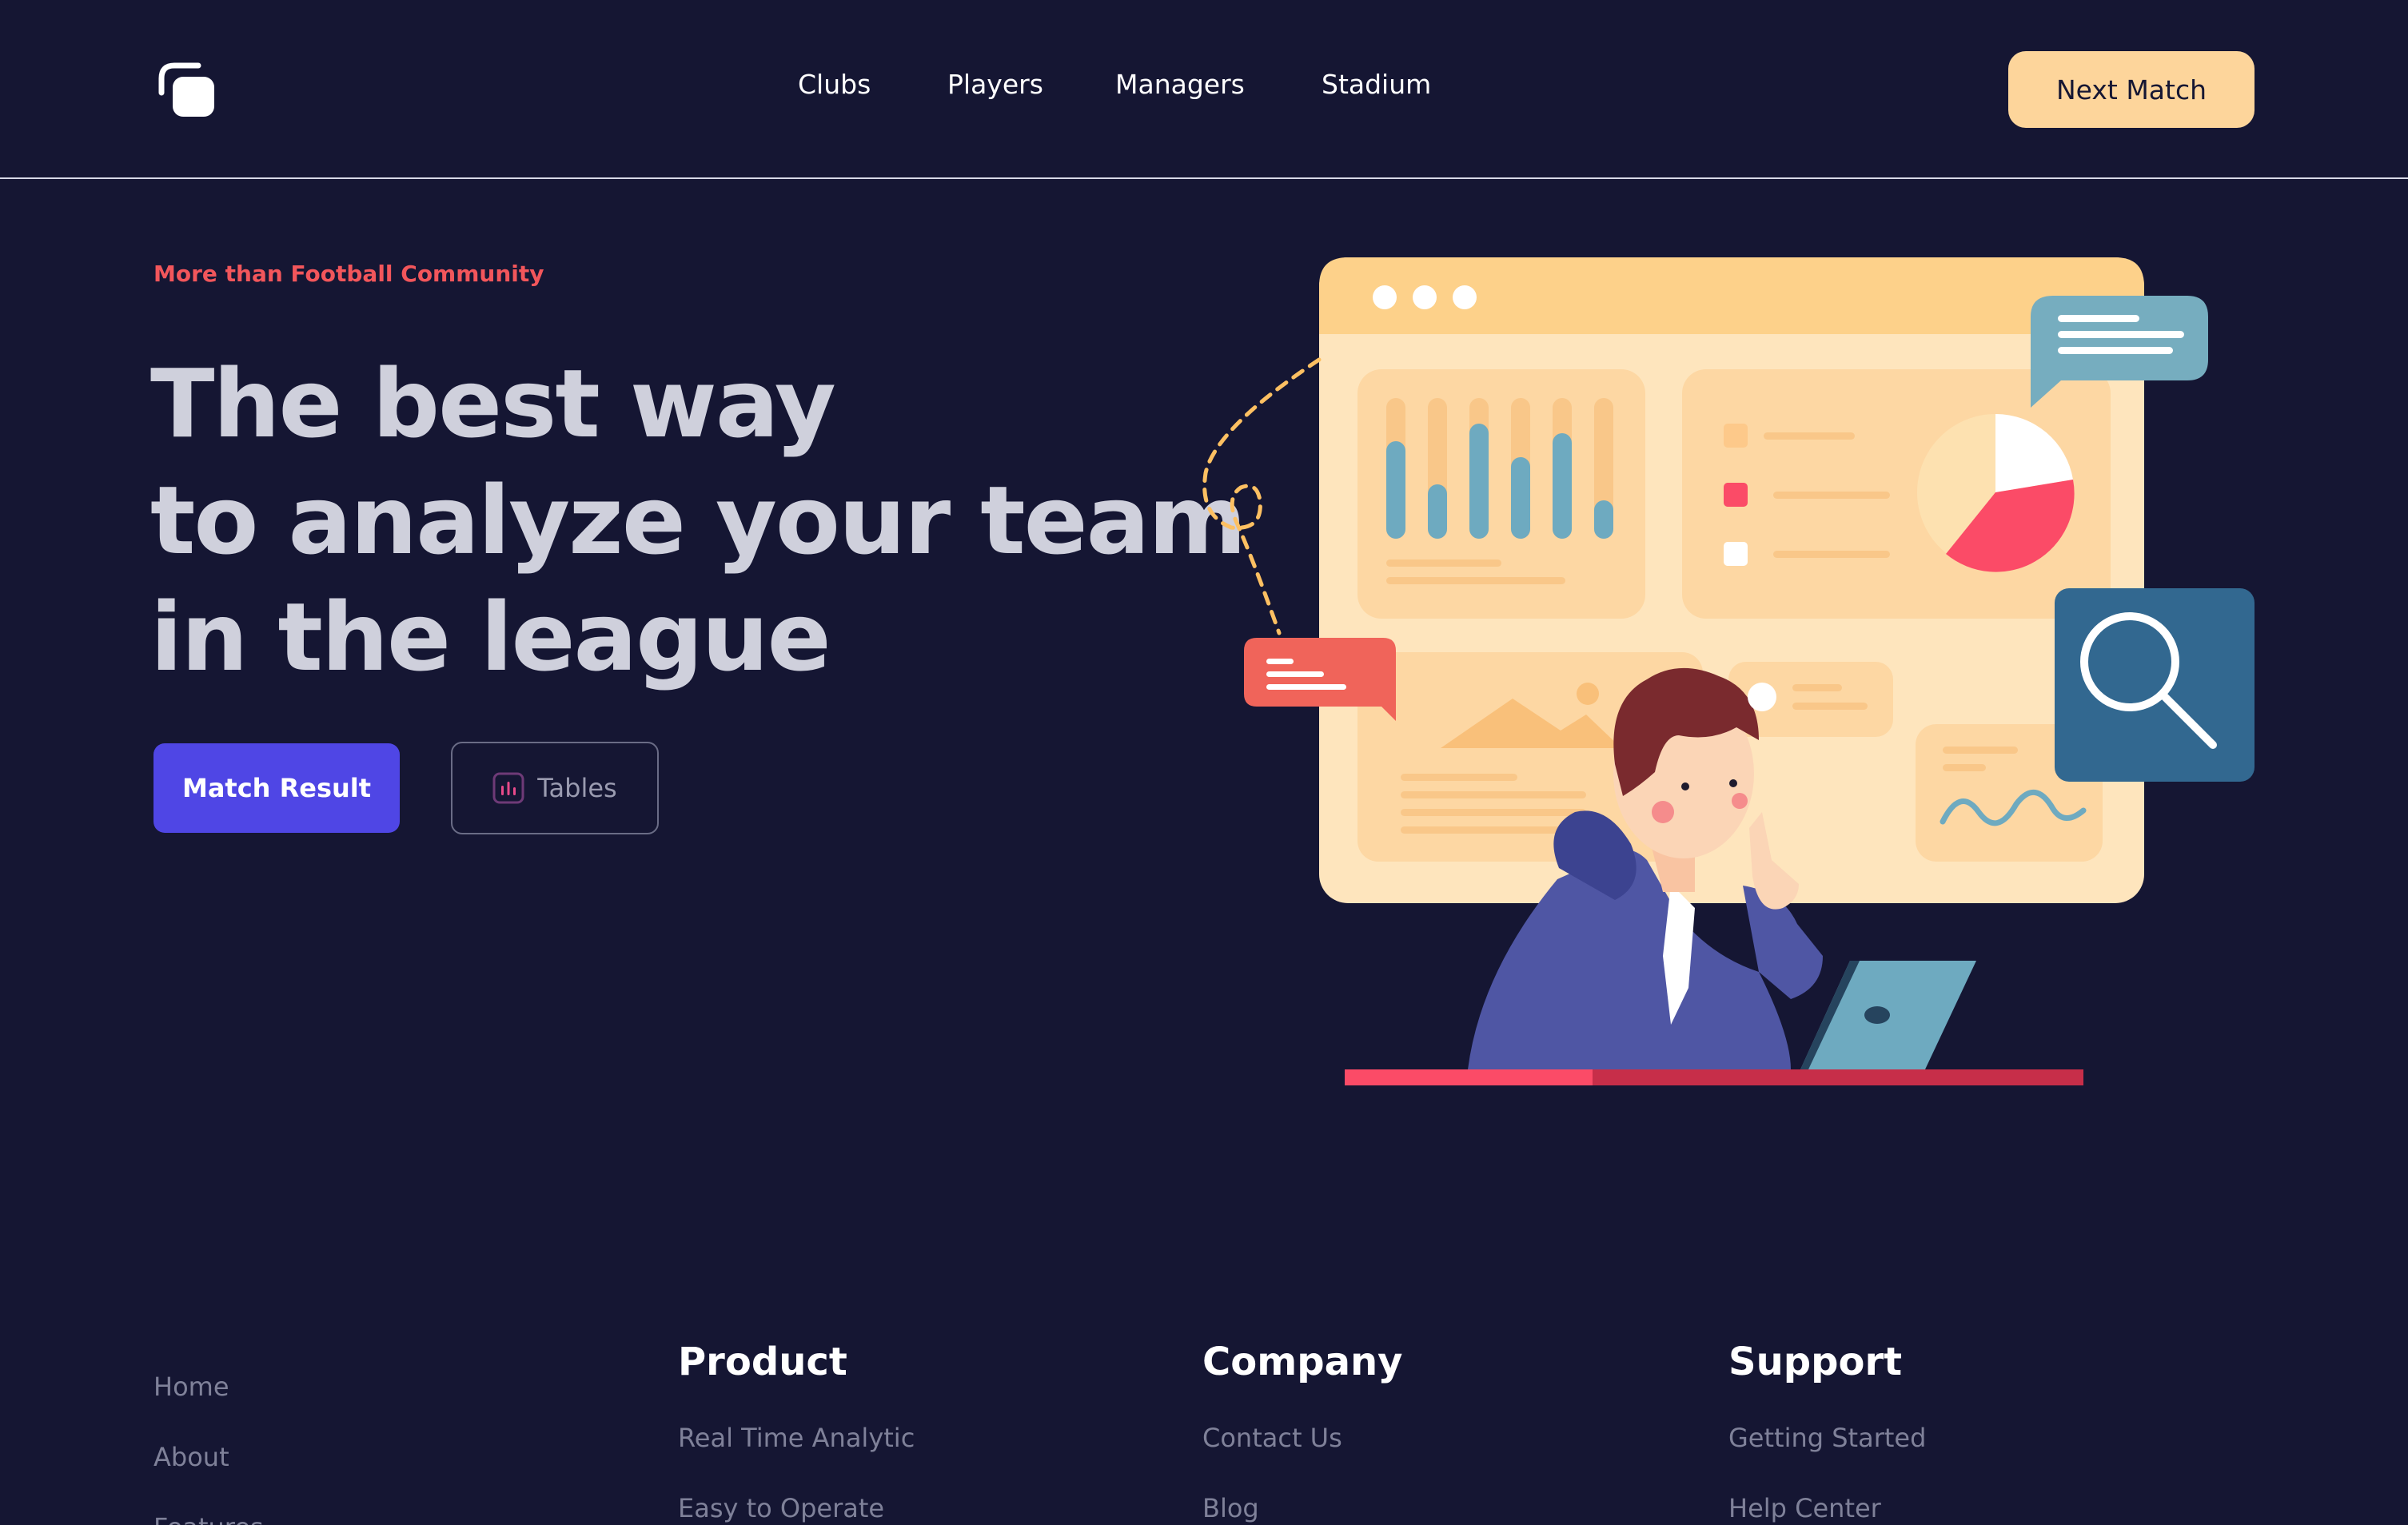 The height and width of the screenshot is (1525, 2408). I want to click on headline-line-3: in the league, so click(490, 637).